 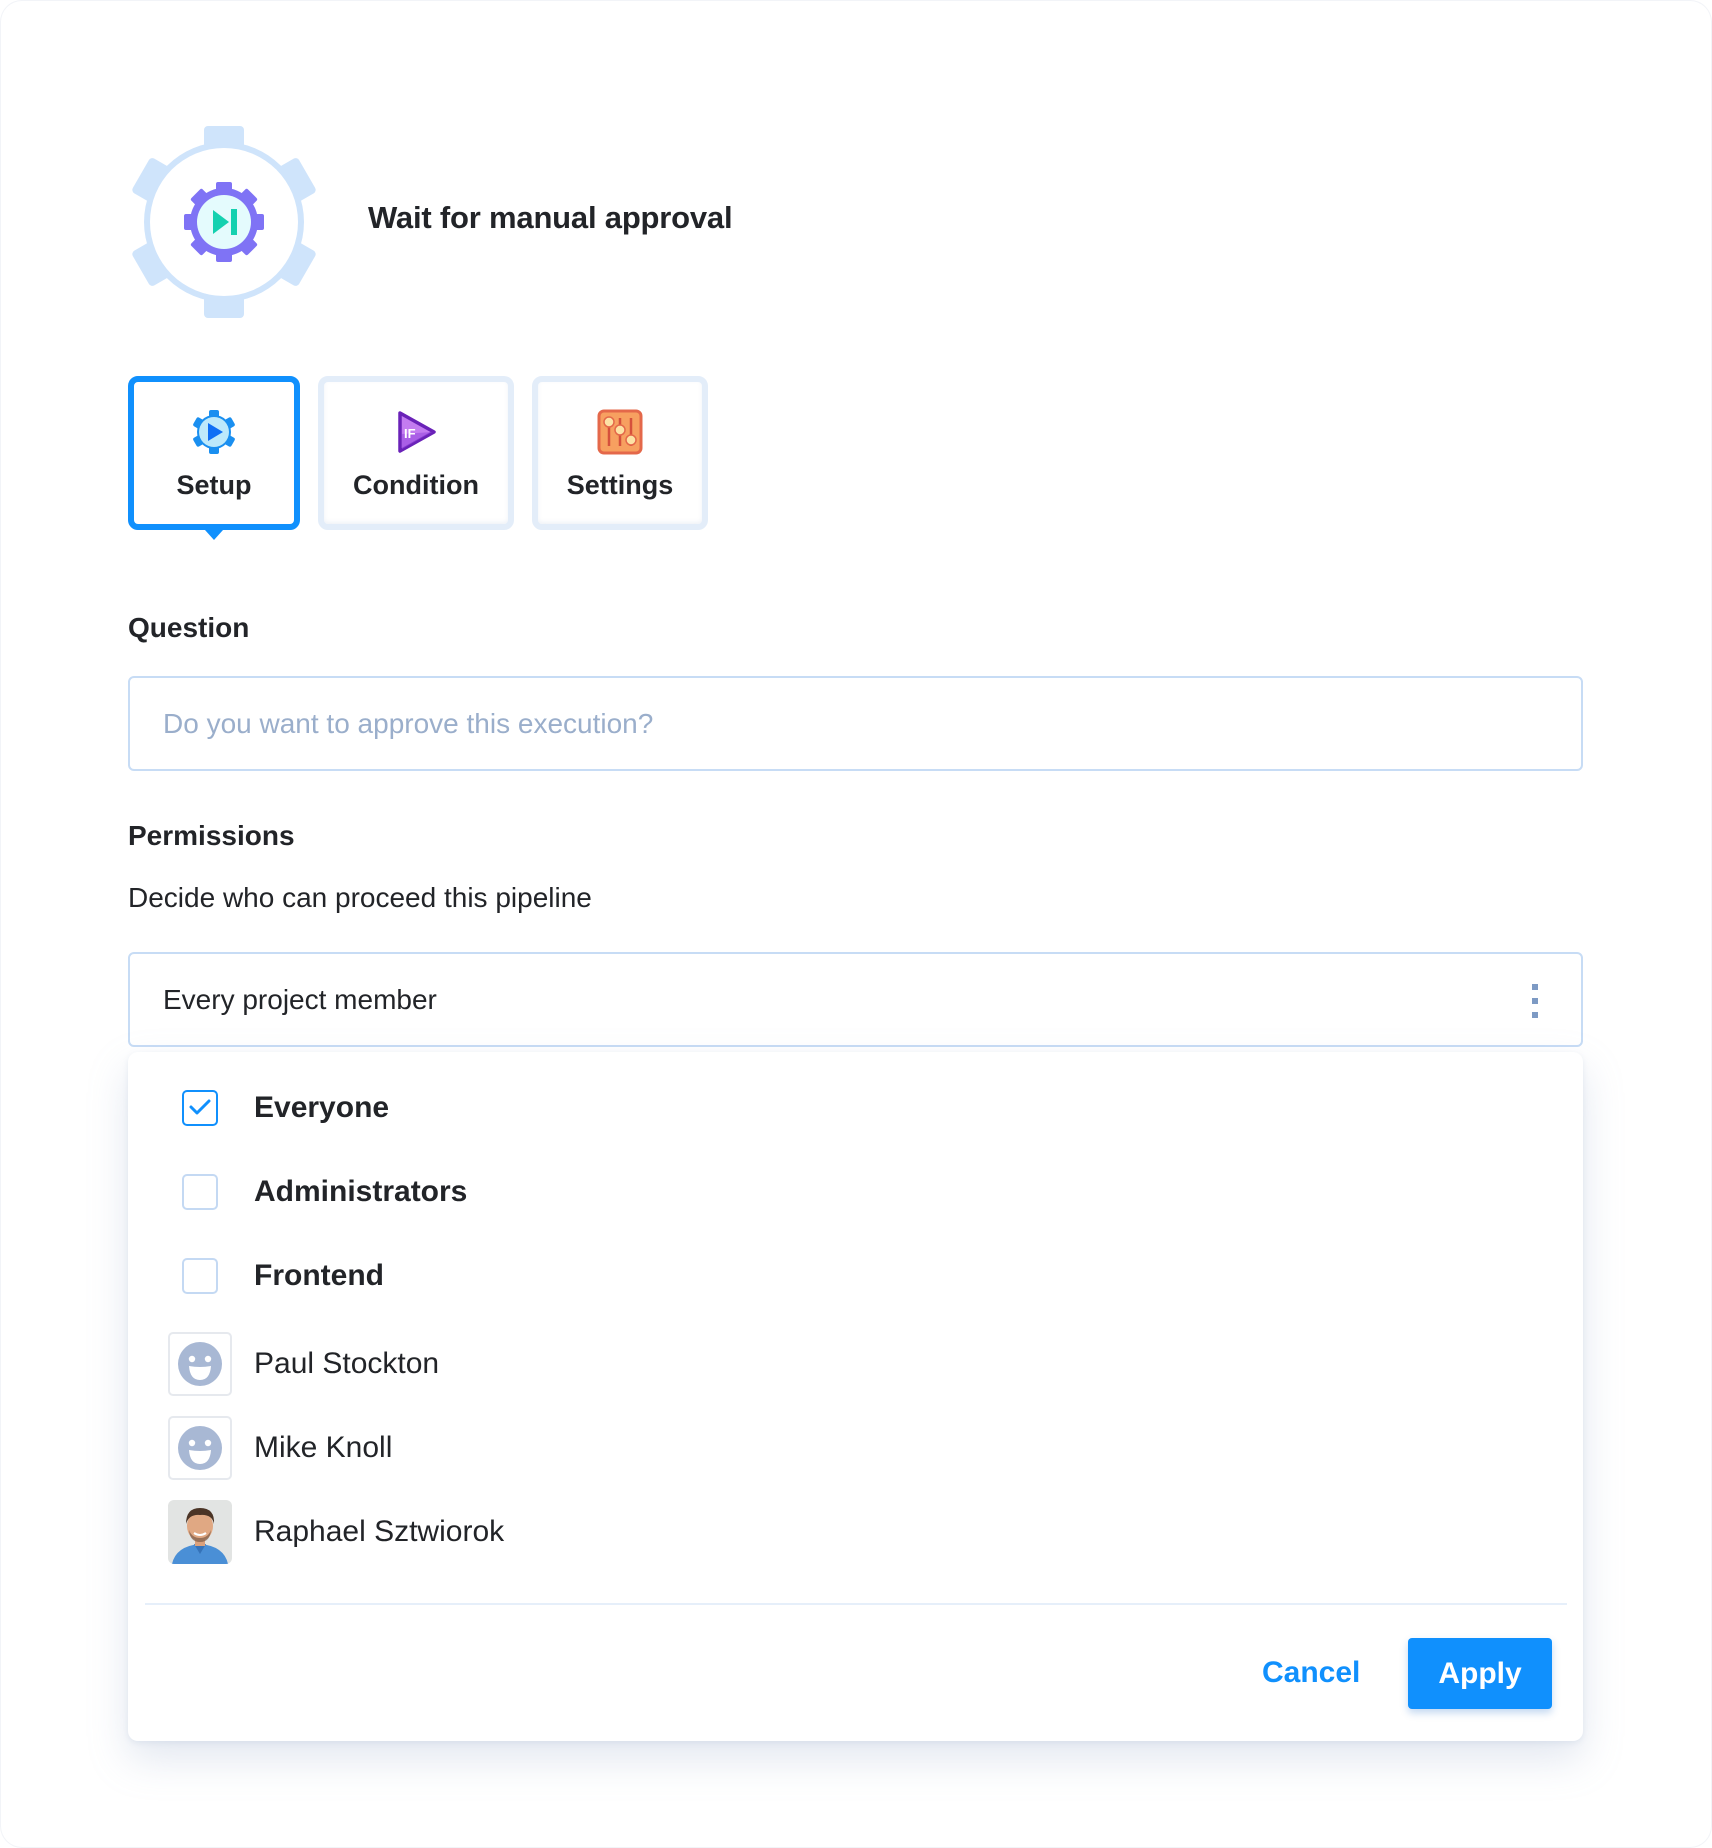 What do you see at coordinates (1311, 1673) in the screenshot?
I see `cancel-button: Cancel` at bounding box center [1311, 1673].